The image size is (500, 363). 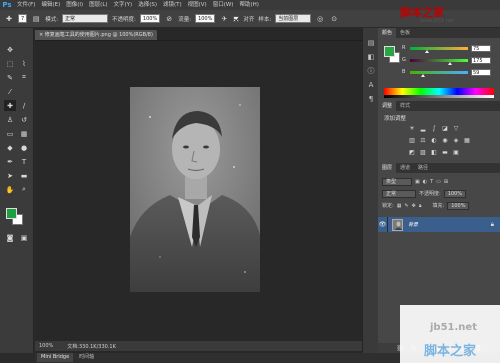 I want to click on layer-row-background: 👁︎ 背景 🔒︎, so click(x=439, y=224).